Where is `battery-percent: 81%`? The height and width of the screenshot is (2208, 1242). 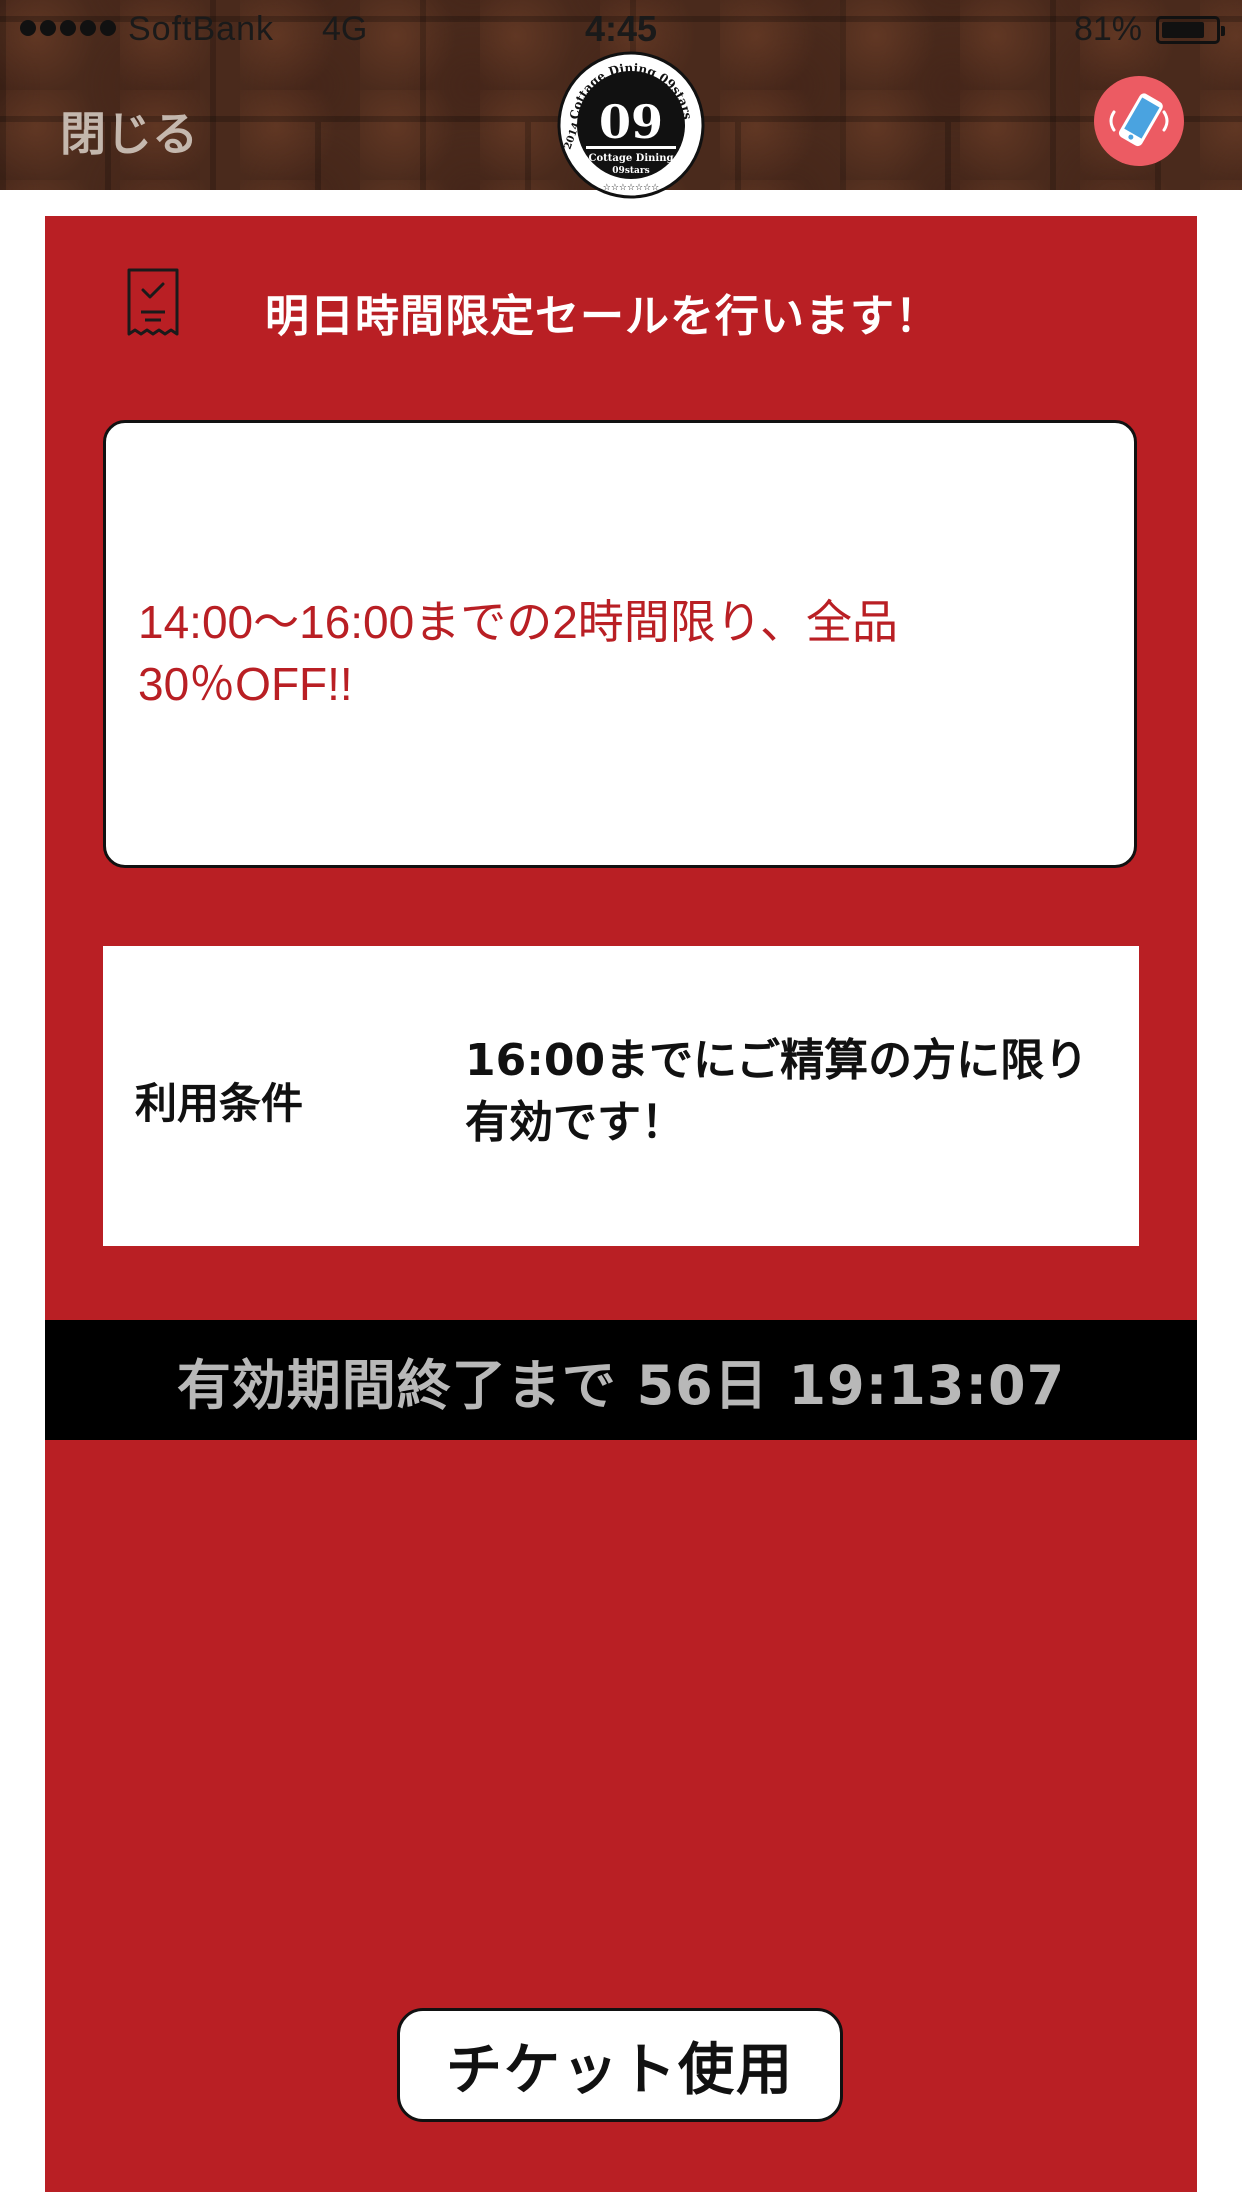
battery-percent: 81% is located at coordinates (1107, 29).